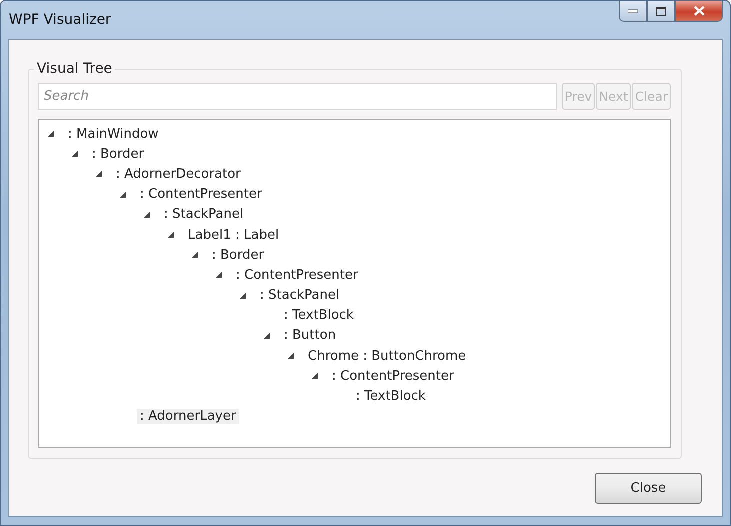  What do you see at coordinates (188, 416) in the screenshot?
I see `tree-item: : AdornerLayer` at bounding box center [188, 416].